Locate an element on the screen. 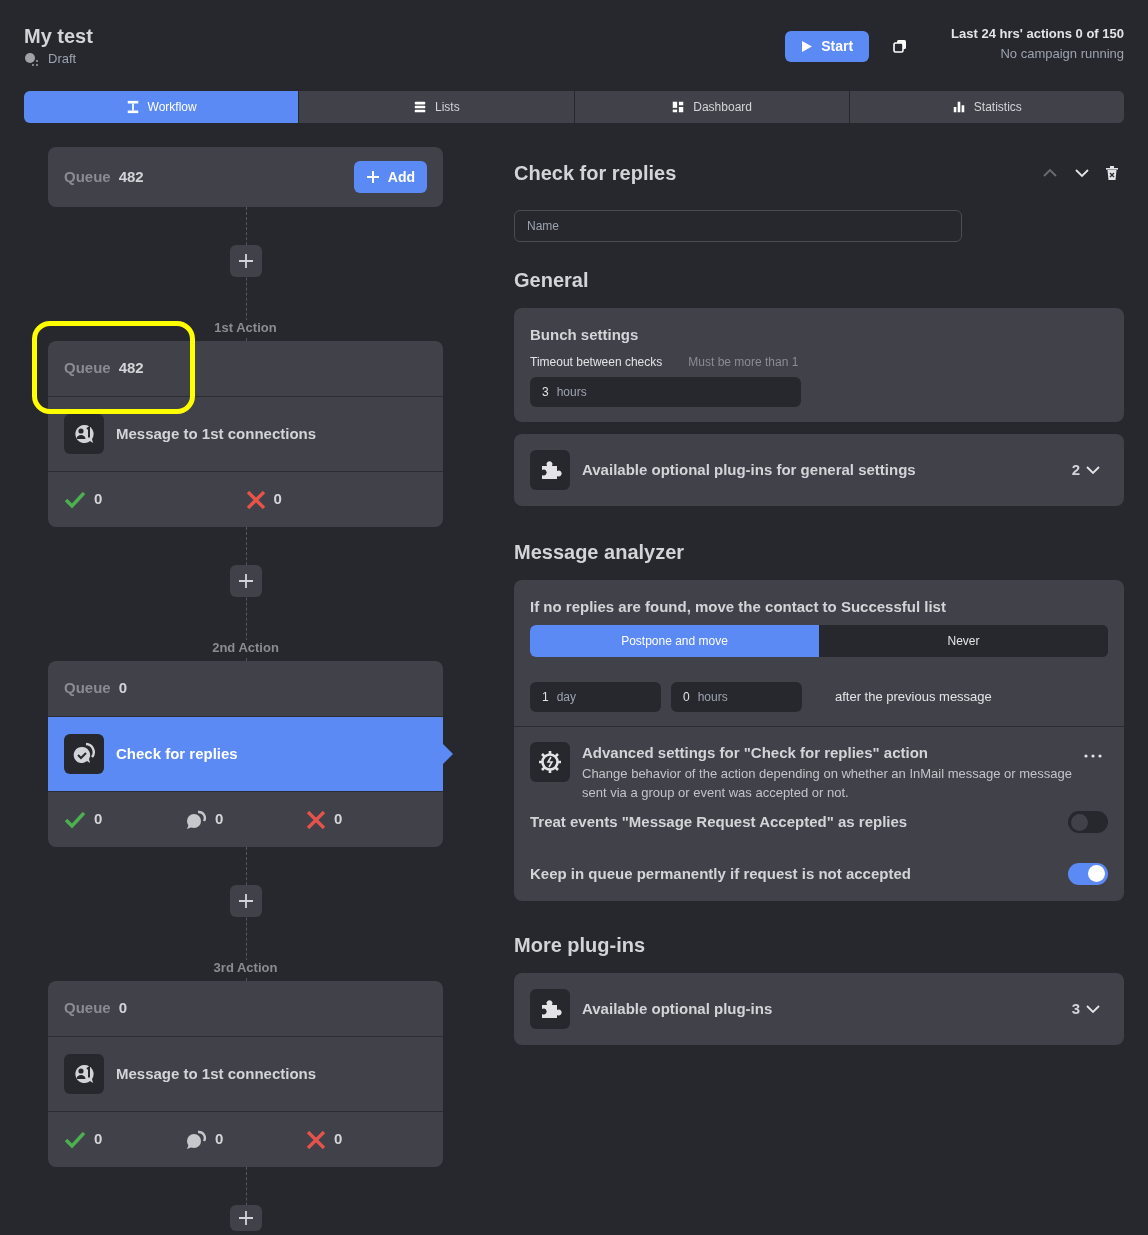  step-label: 2nd Action is located at coordinates (245, 648).